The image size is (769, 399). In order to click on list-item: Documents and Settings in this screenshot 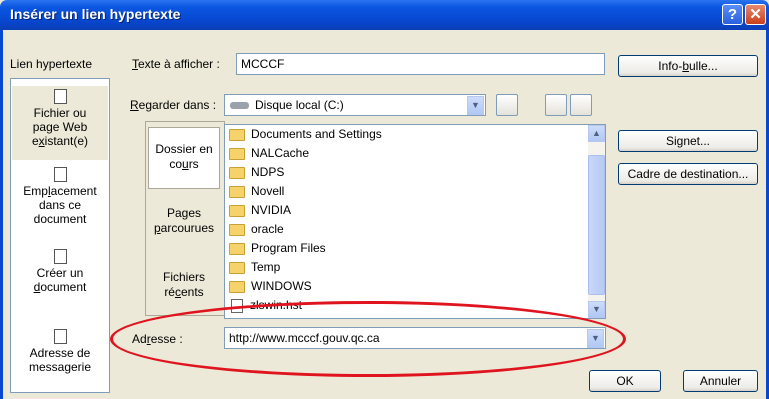, I will do `click(305, 134)`.